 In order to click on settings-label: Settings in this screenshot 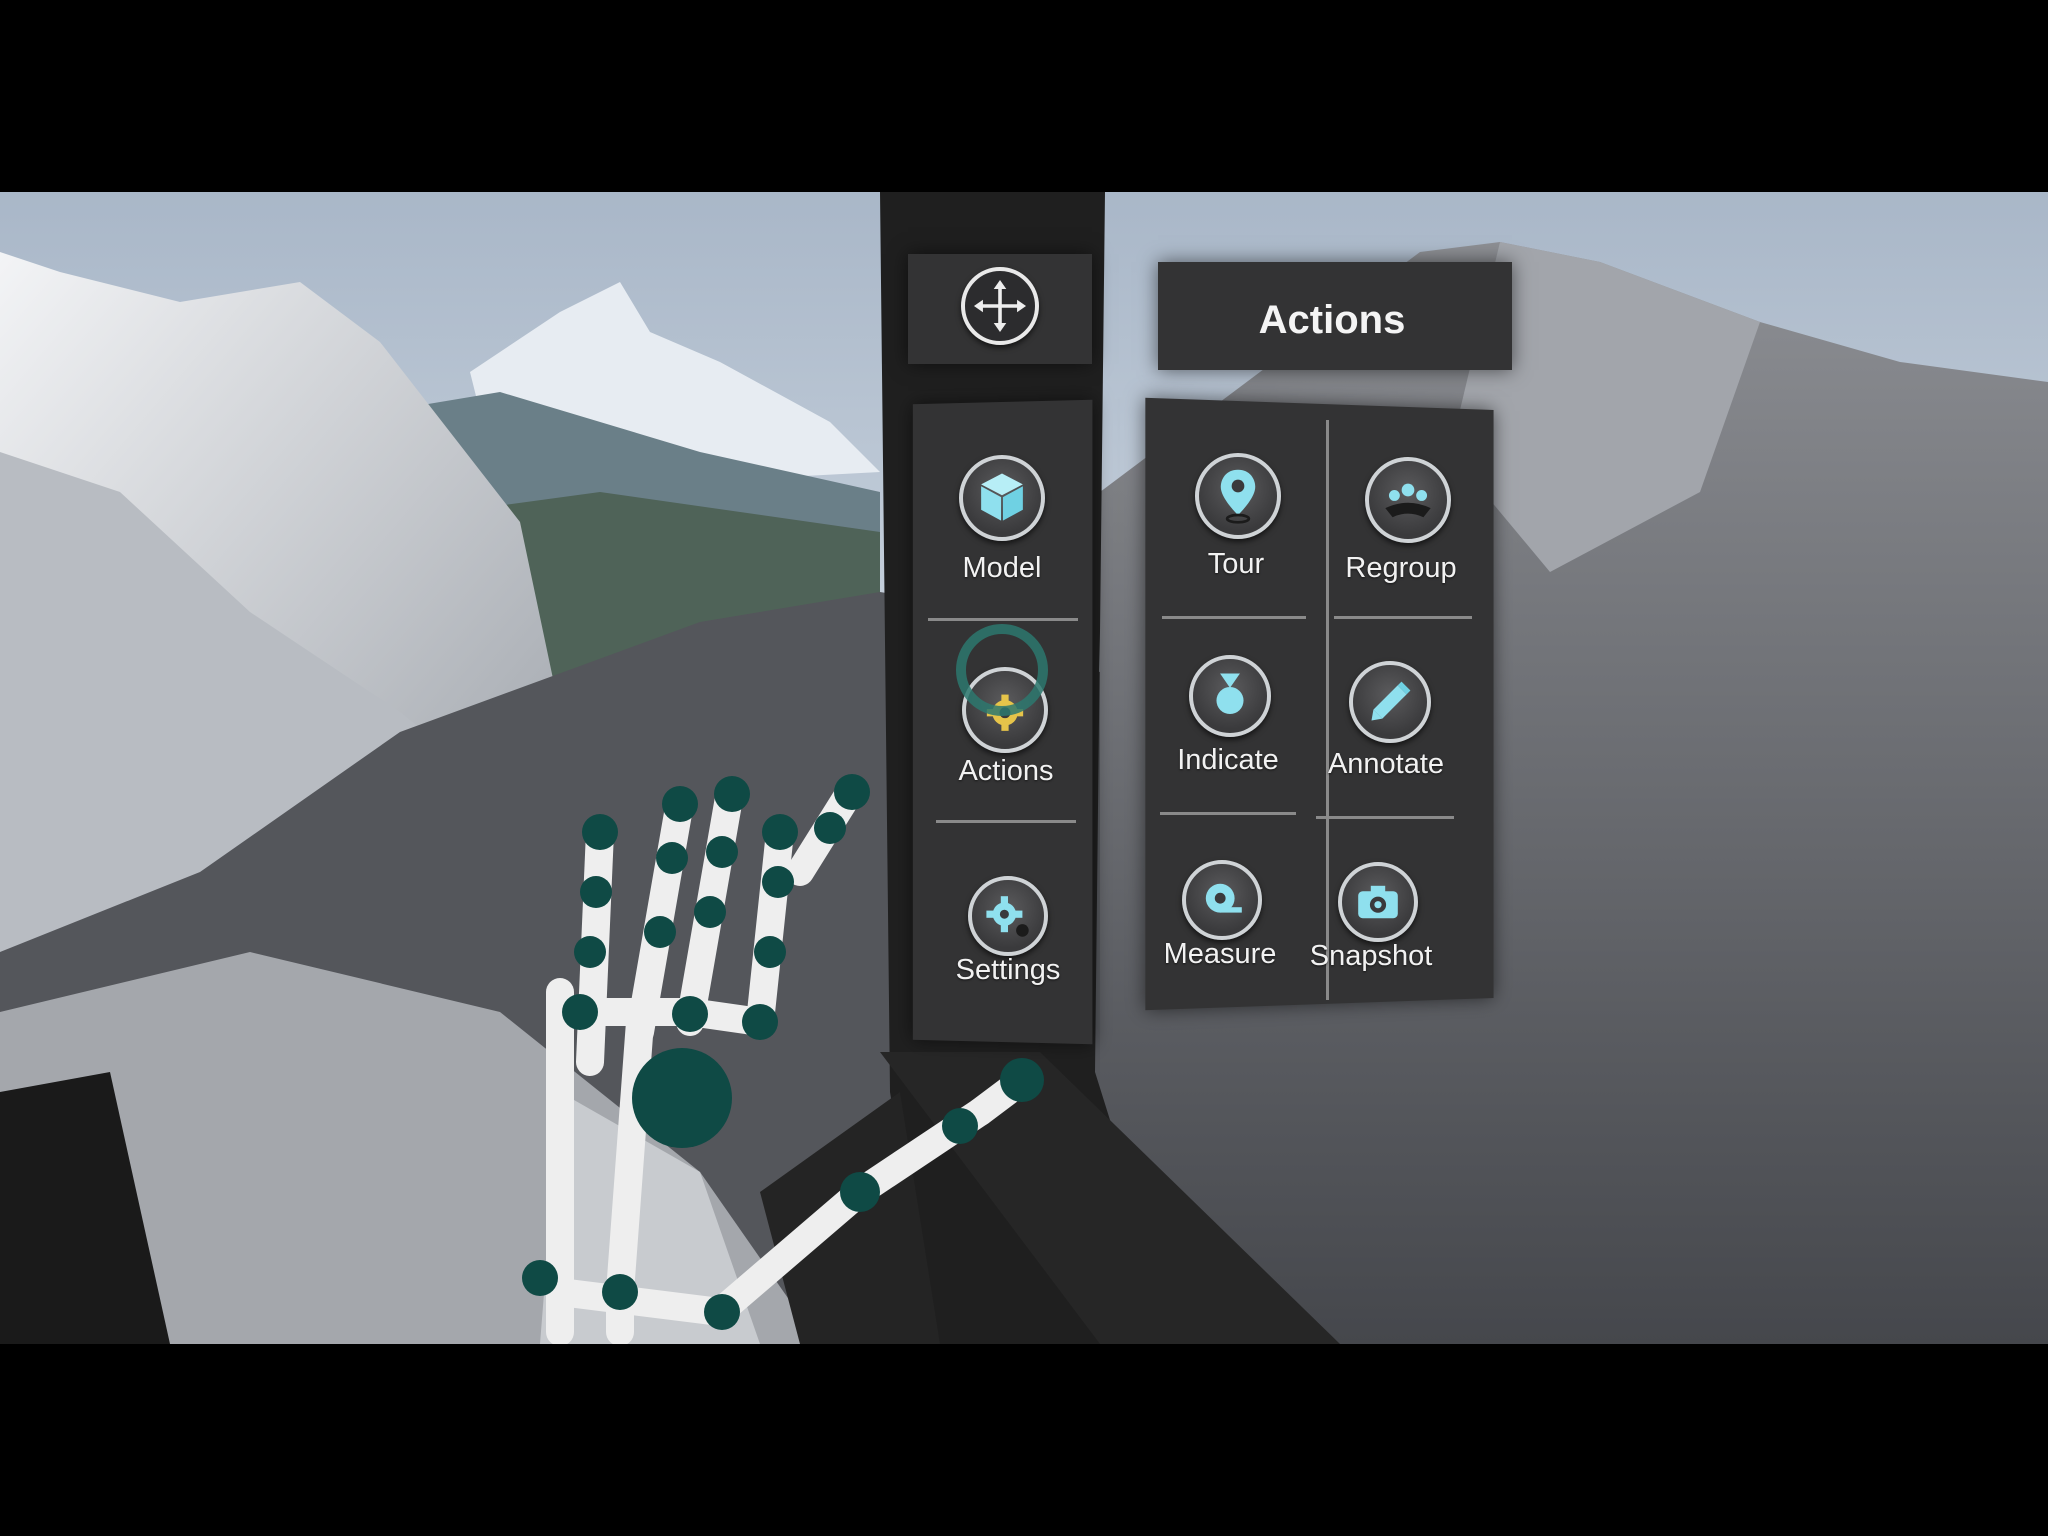, I will do `click(1008, 970)`.